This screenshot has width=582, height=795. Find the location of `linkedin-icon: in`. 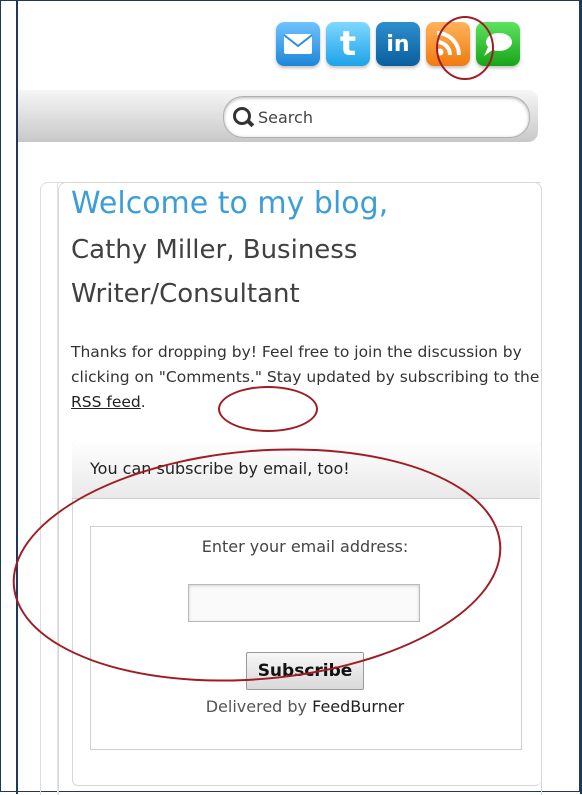

linkedin-icon: in is located at coordinates (398, 44).